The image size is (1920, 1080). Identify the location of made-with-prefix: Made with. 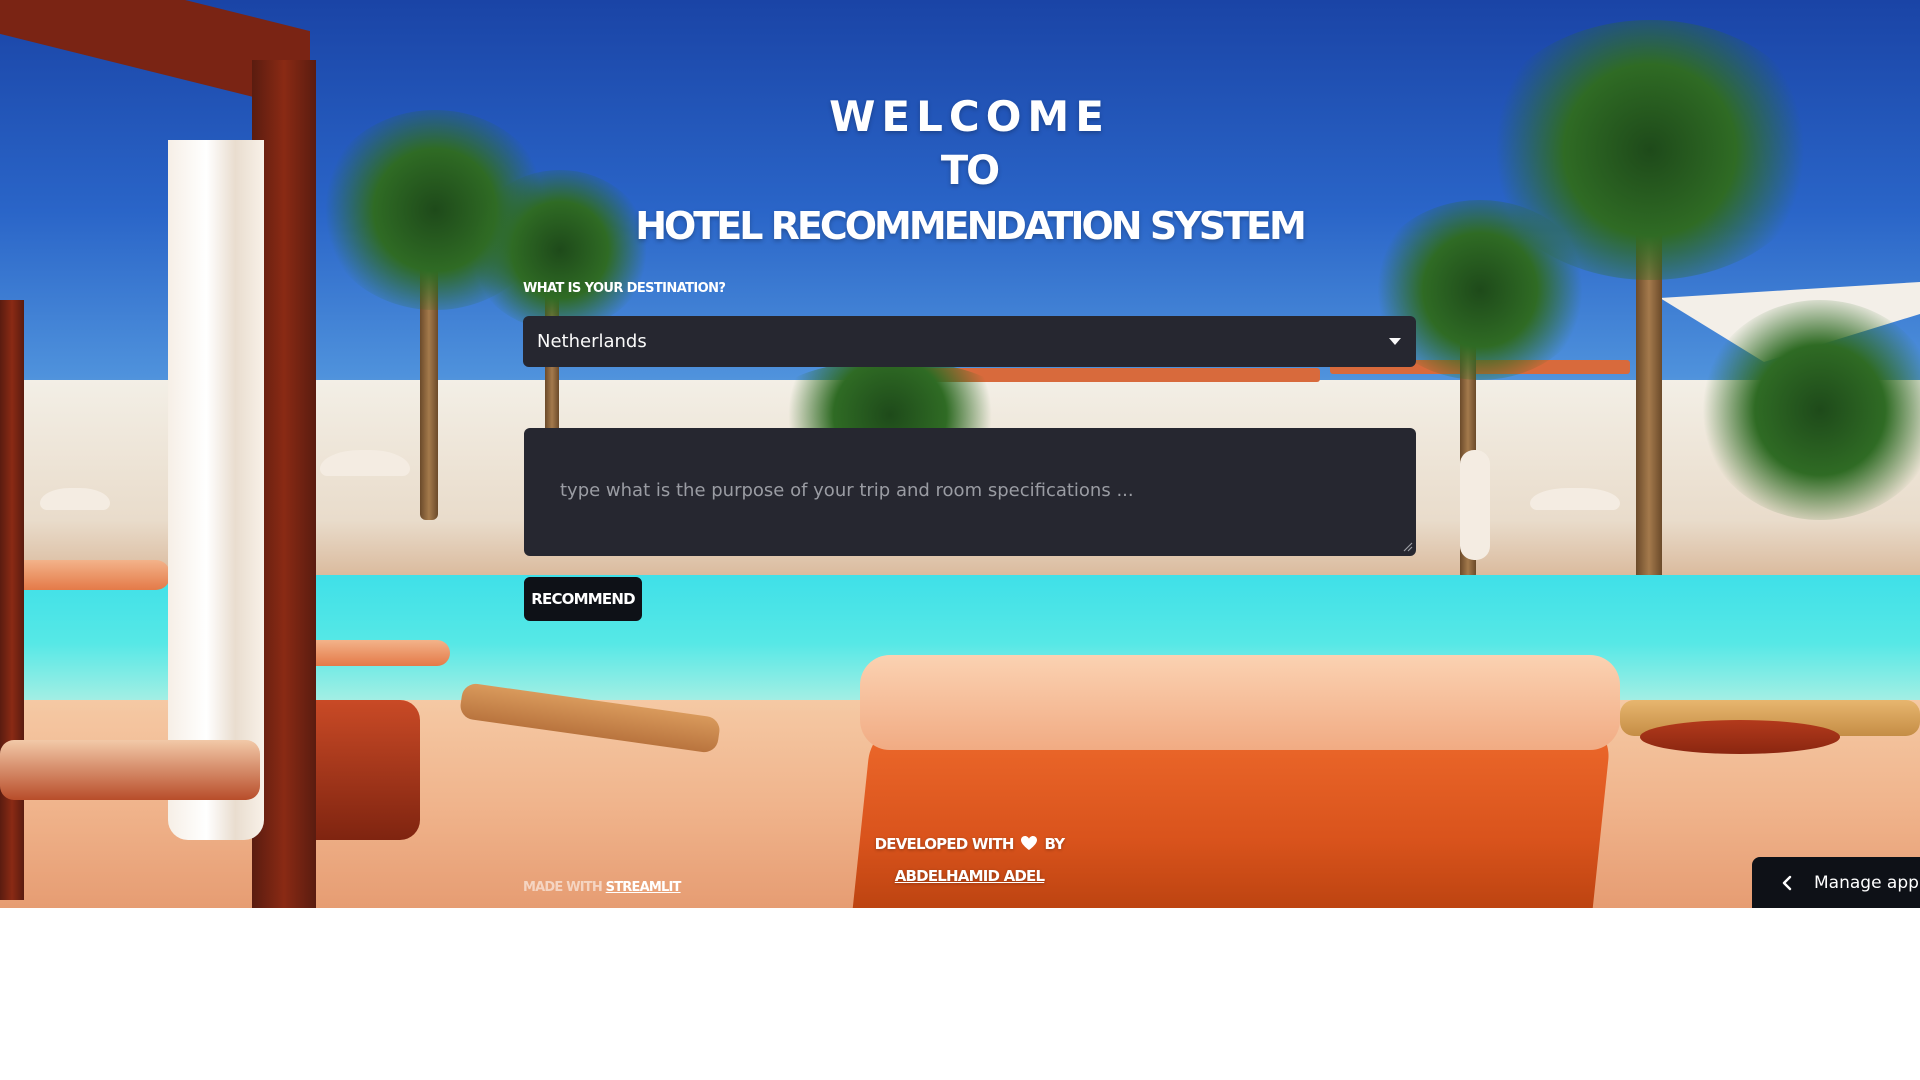
(563, 887).